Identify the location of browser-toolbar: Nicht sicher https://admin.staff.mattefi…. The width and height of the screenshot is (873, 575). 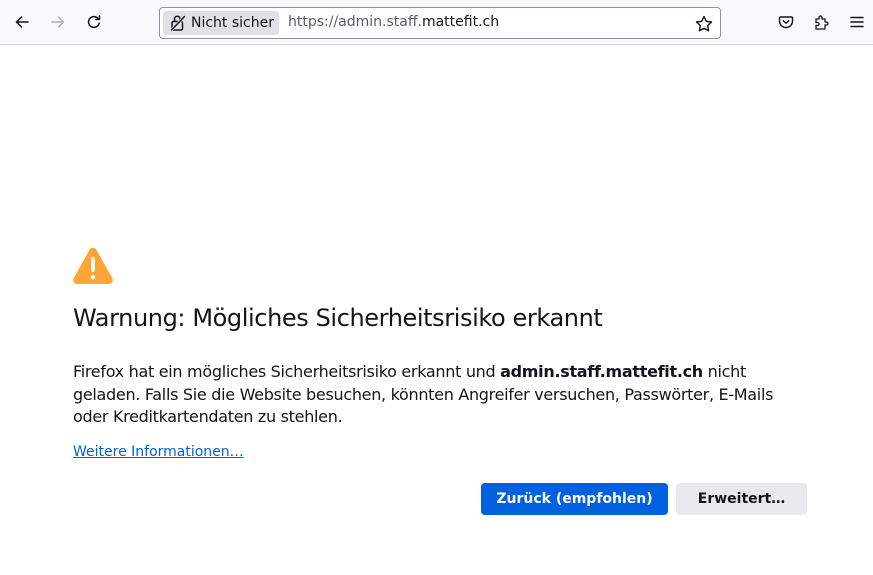
(436, 22).